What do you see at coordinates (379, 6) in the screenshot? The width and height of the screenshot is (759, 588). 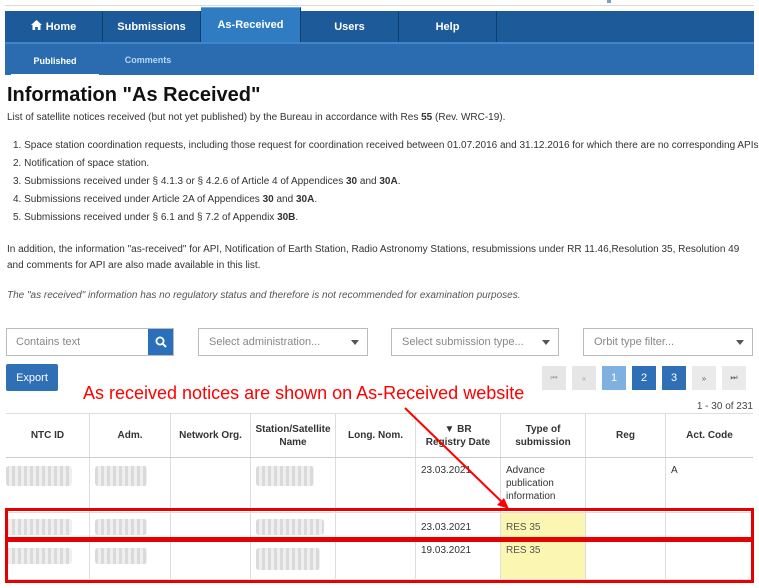 I see `top-divider` at bounding box center [379, 6].